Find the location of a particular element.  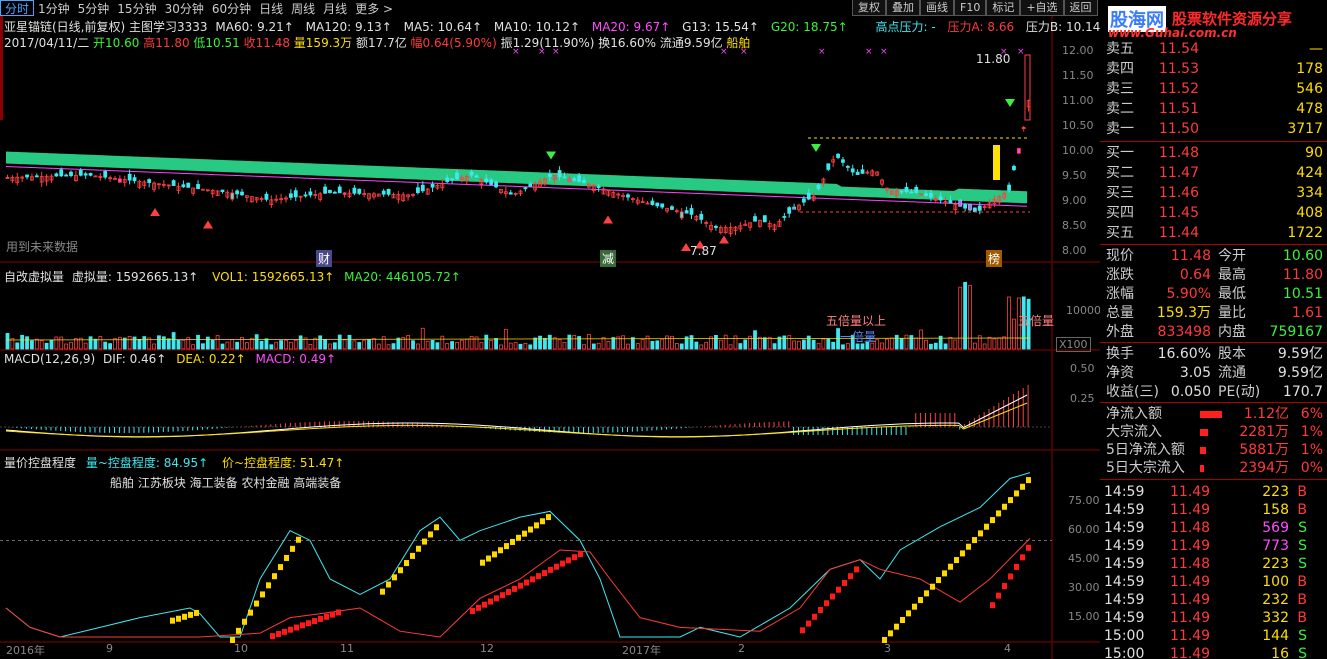

tab-daily: 日线 is located at coordinates (271, 9).